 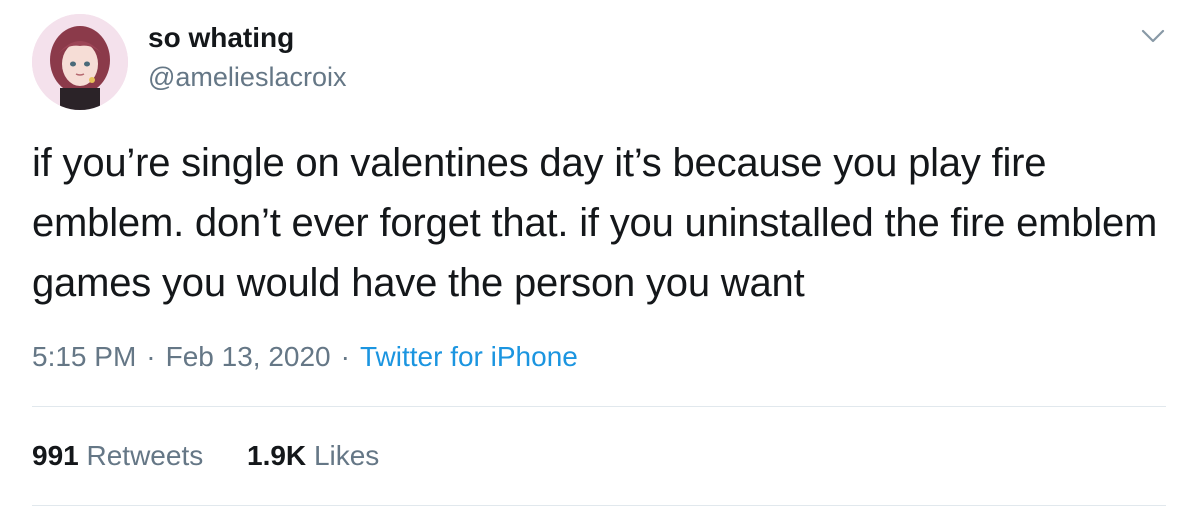 I want to click on chevron-down-icon, so click(x=1153, y=36).